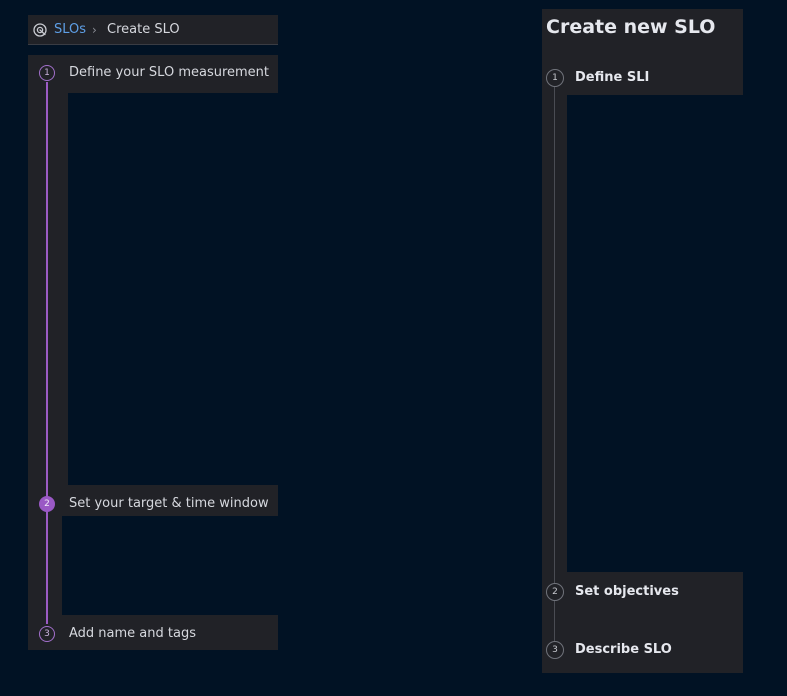 The image size is (787, 696). I want to click on step-label-set-objectives: Set objectives, so click(627, 592).